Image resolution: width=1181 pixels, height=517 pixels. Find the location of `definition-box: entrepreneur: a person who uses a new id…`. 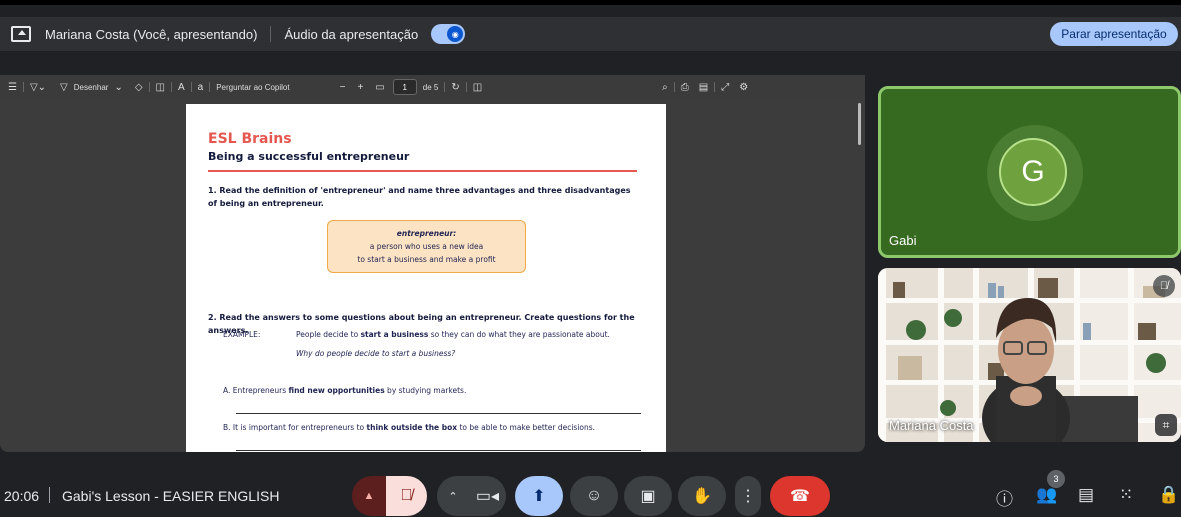

definition-box: entrepreneur: a person who uses a new id… is located at coordinates (426, 246).